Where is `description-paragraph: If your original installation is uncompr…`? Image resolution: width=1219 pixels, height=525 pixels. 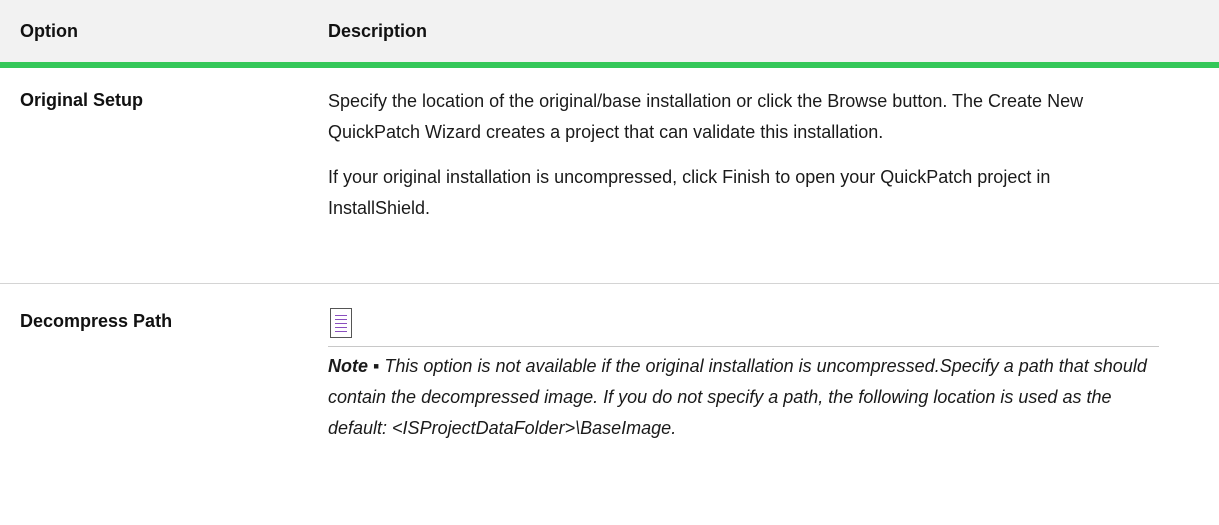
description-paragraph: If your original installation is uncompr… is located at coordinates (689, 192).